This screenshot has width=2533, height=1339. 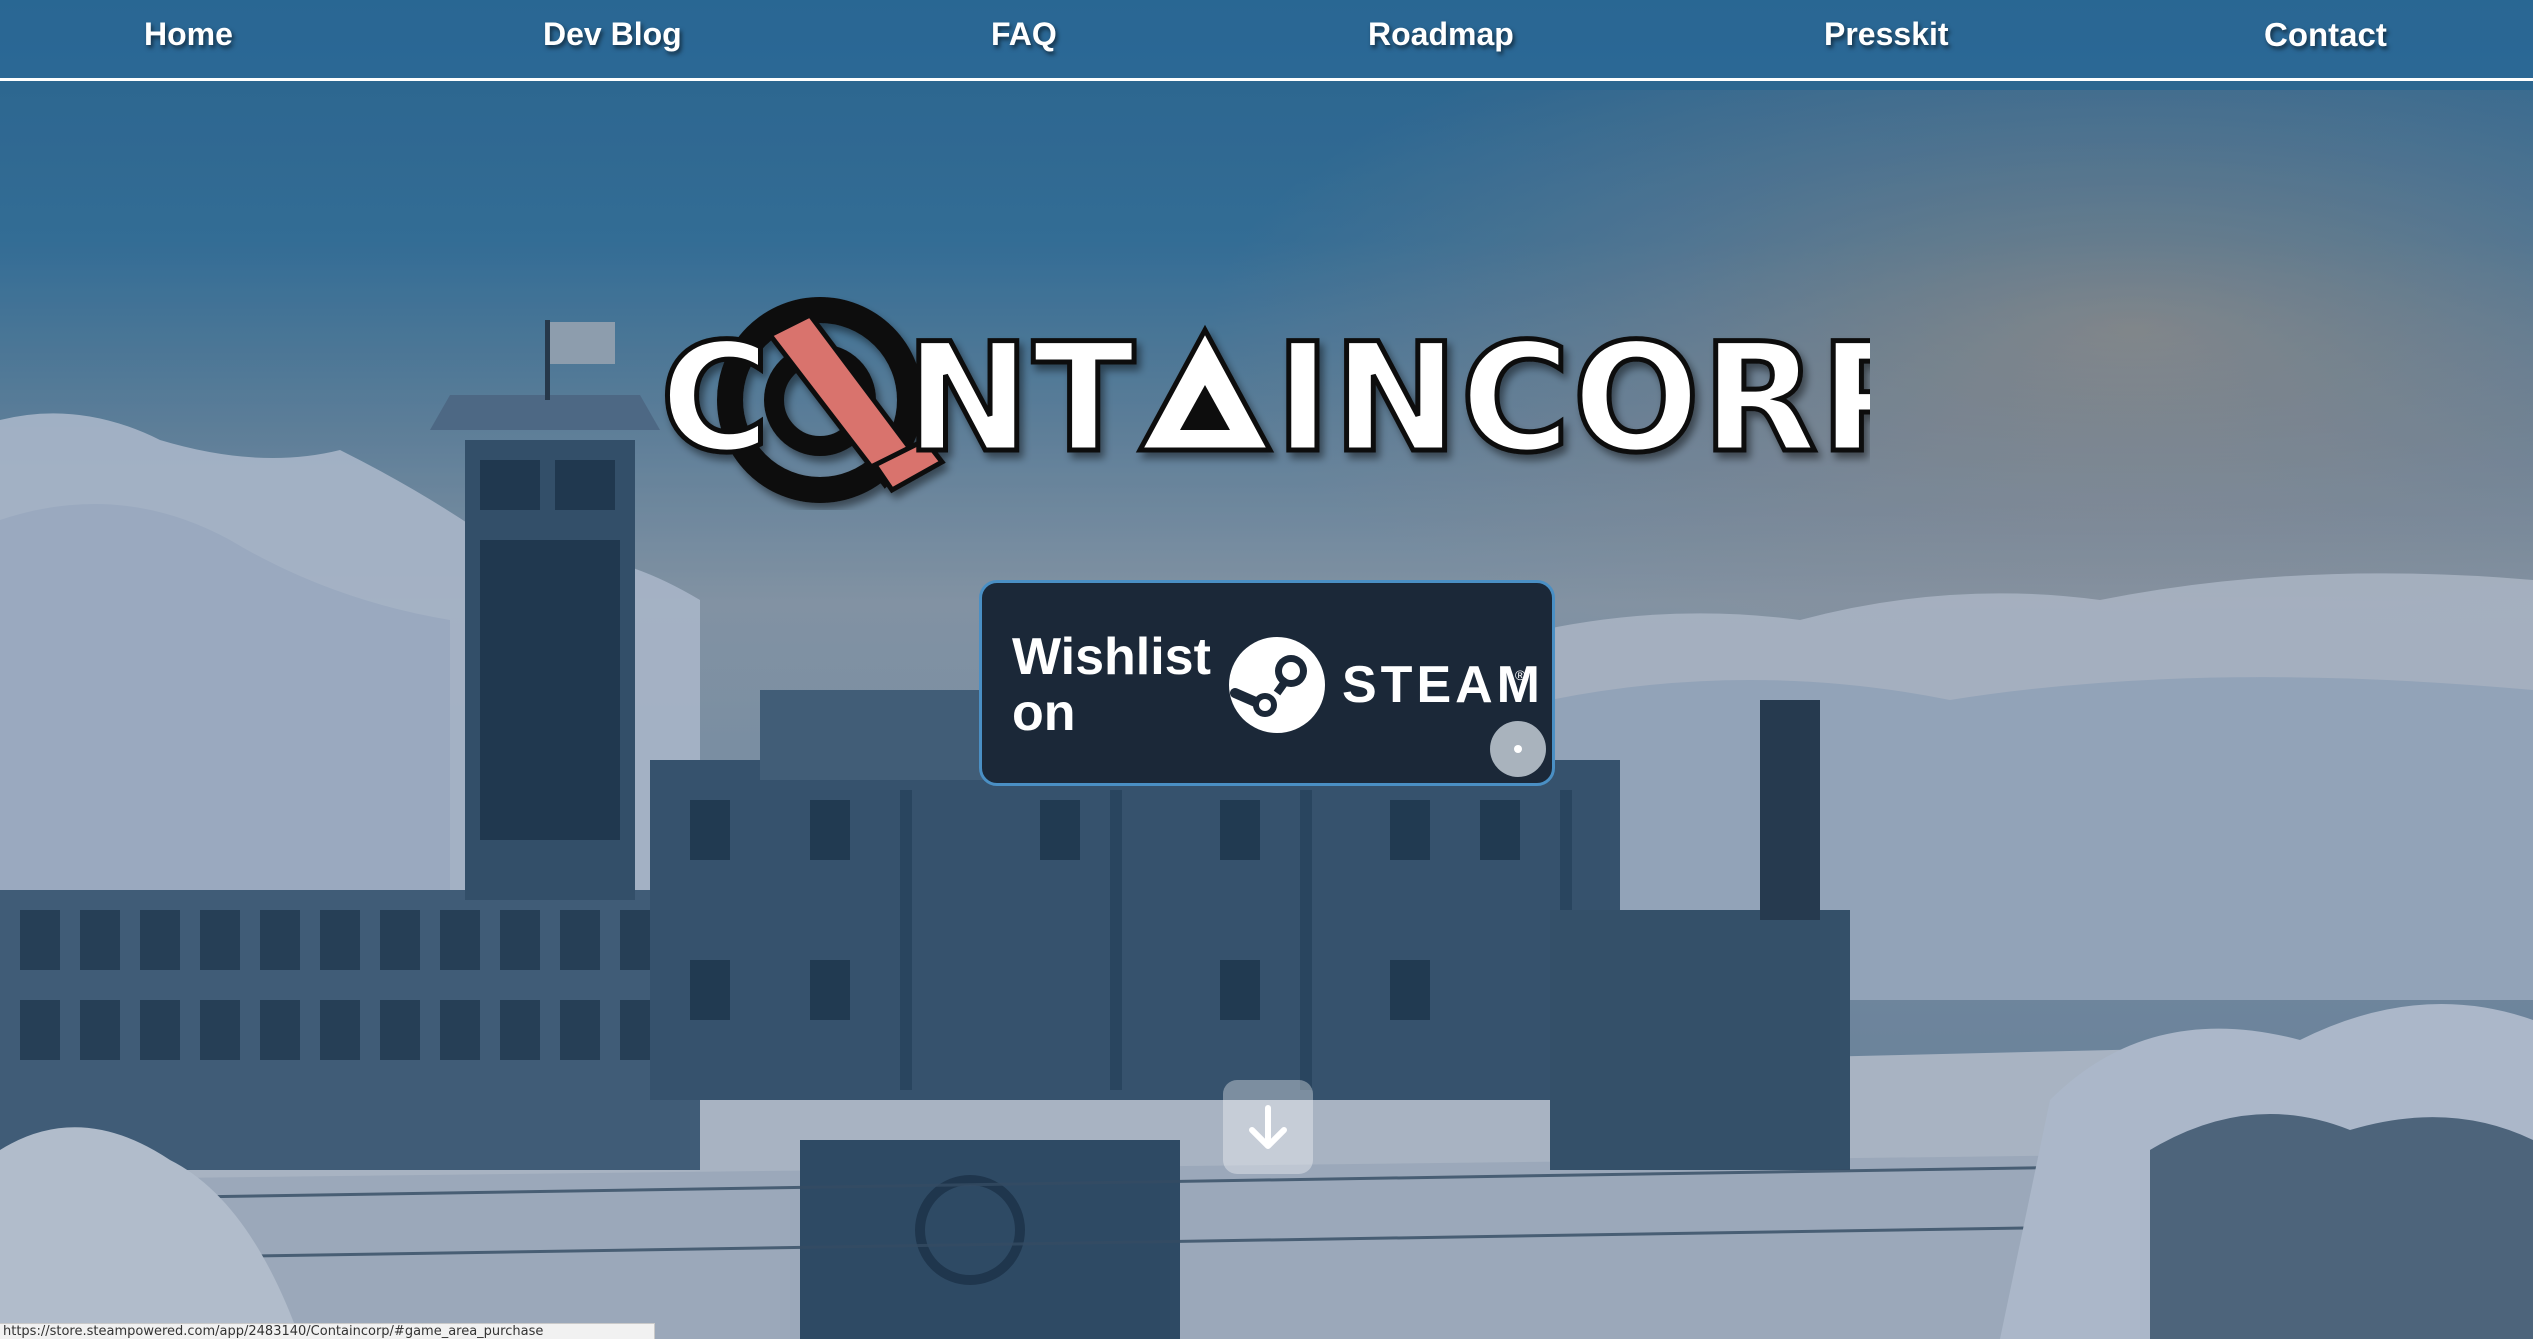 I want to click on wishlist-on-steam-button: Wishlist on STEAM ®, so click(x=1267, y=683).